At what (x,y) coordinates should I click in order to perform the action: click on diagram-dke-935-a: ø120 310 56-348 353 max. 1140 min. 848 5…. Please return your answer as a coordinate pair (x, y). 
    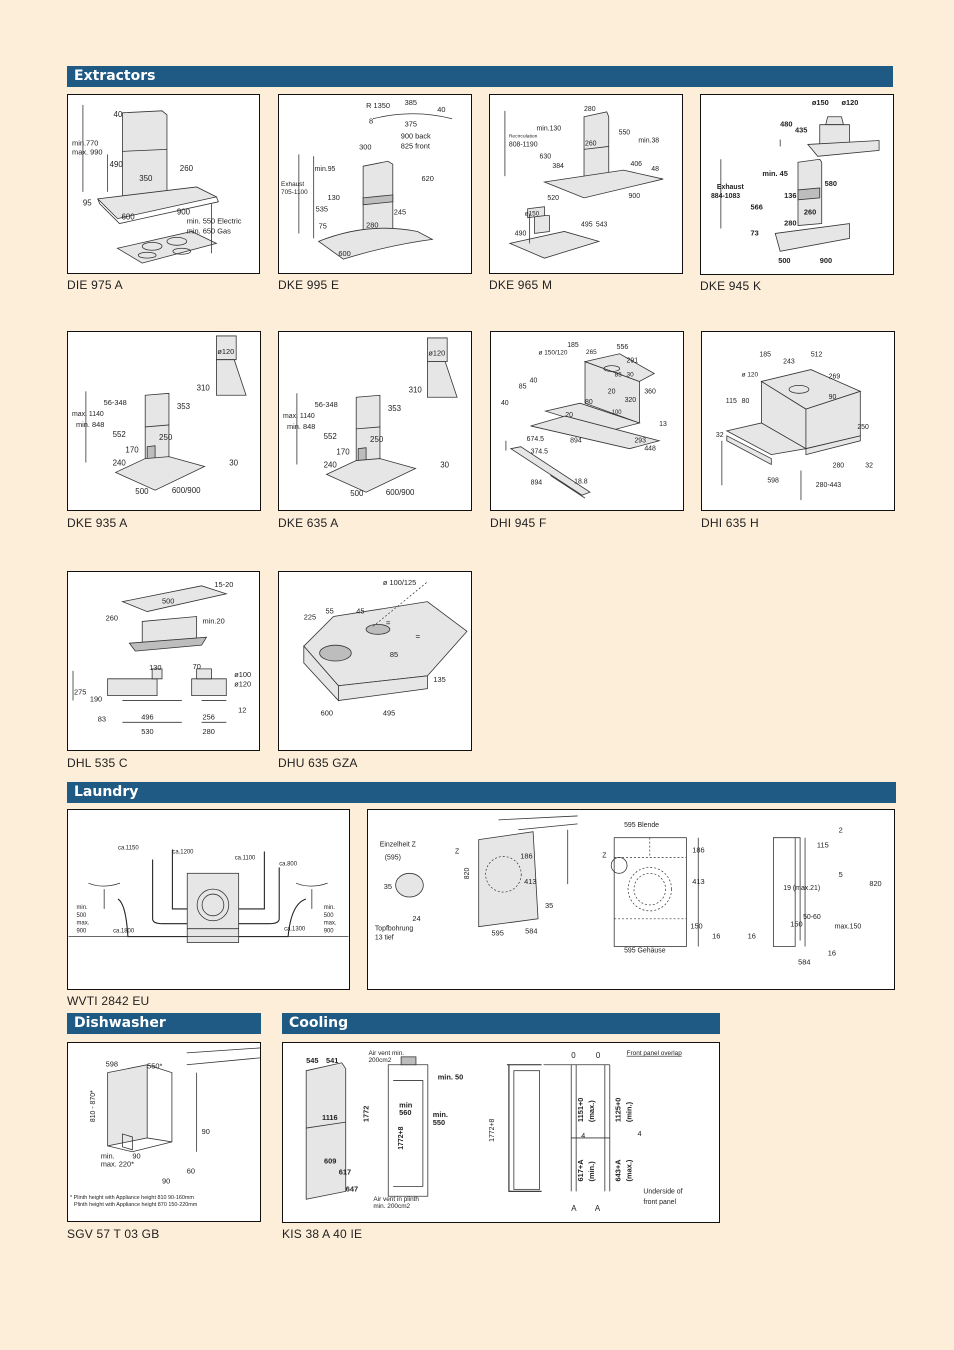
    Looking at the image, I should click on (164, 421).